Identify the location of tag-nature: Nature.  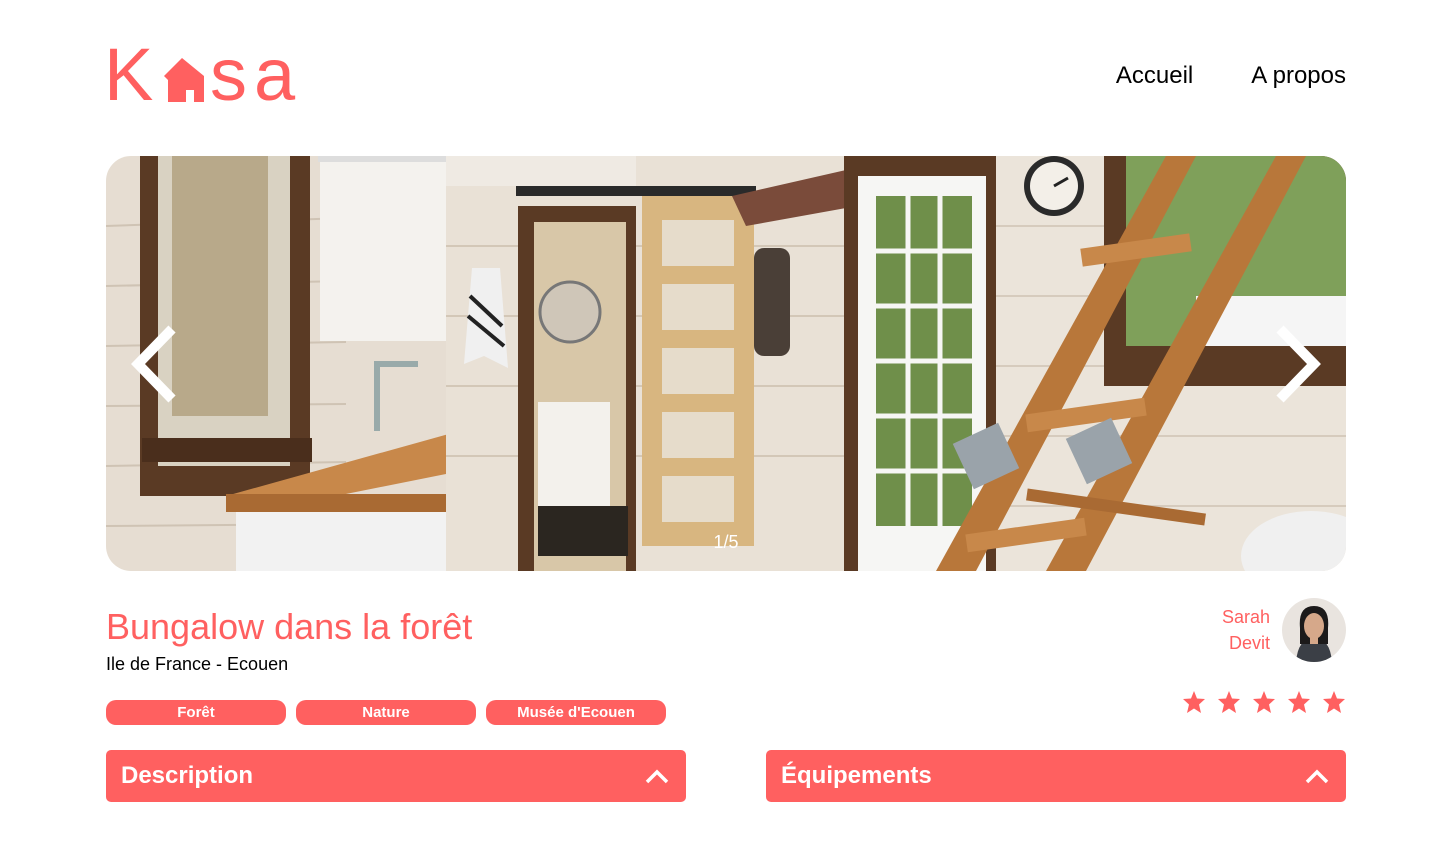
(386, 712).